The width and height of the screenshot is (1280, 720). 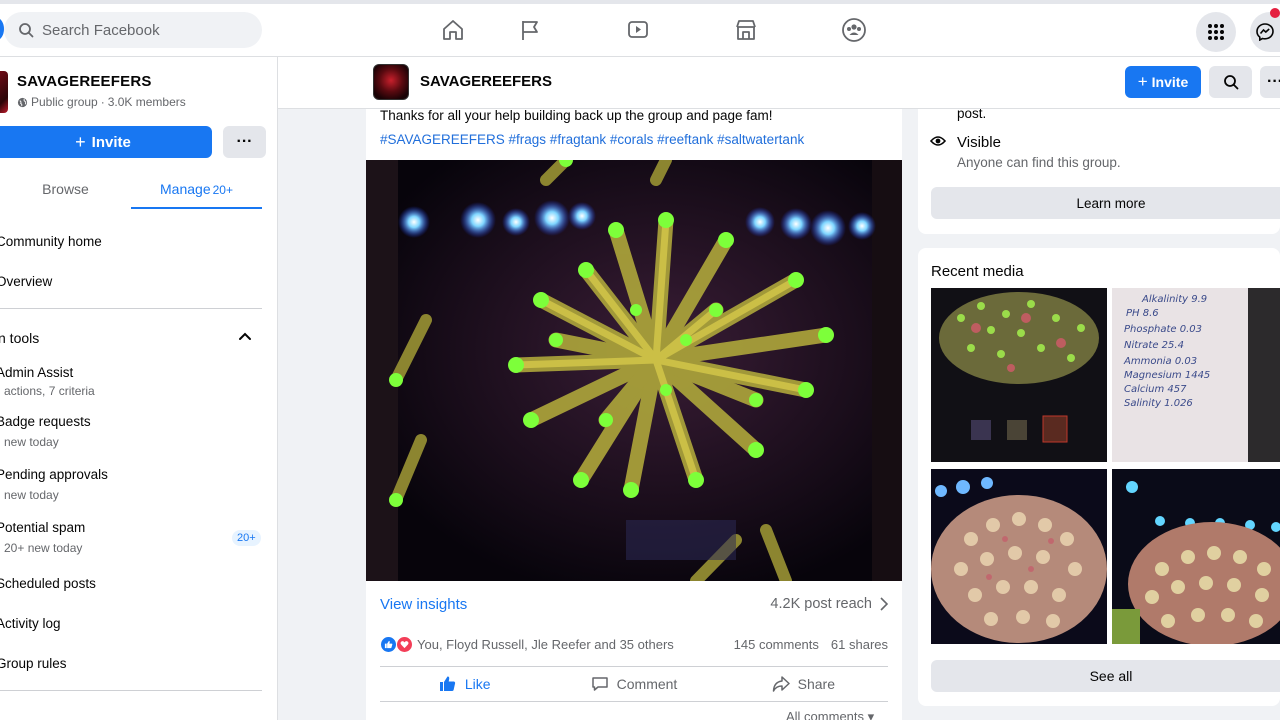 I want to click on sidebar-item-community-home: Community home, so click(x=51, y=241).